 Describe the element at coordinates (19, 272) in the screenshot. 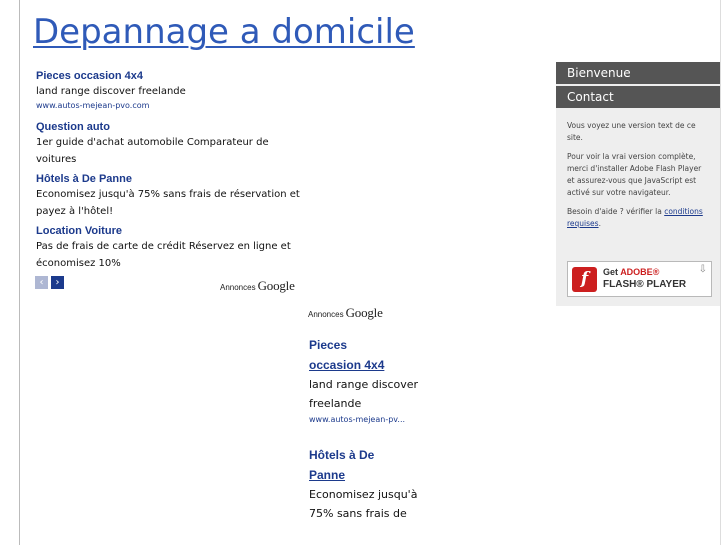

I see `left-border` at that location.